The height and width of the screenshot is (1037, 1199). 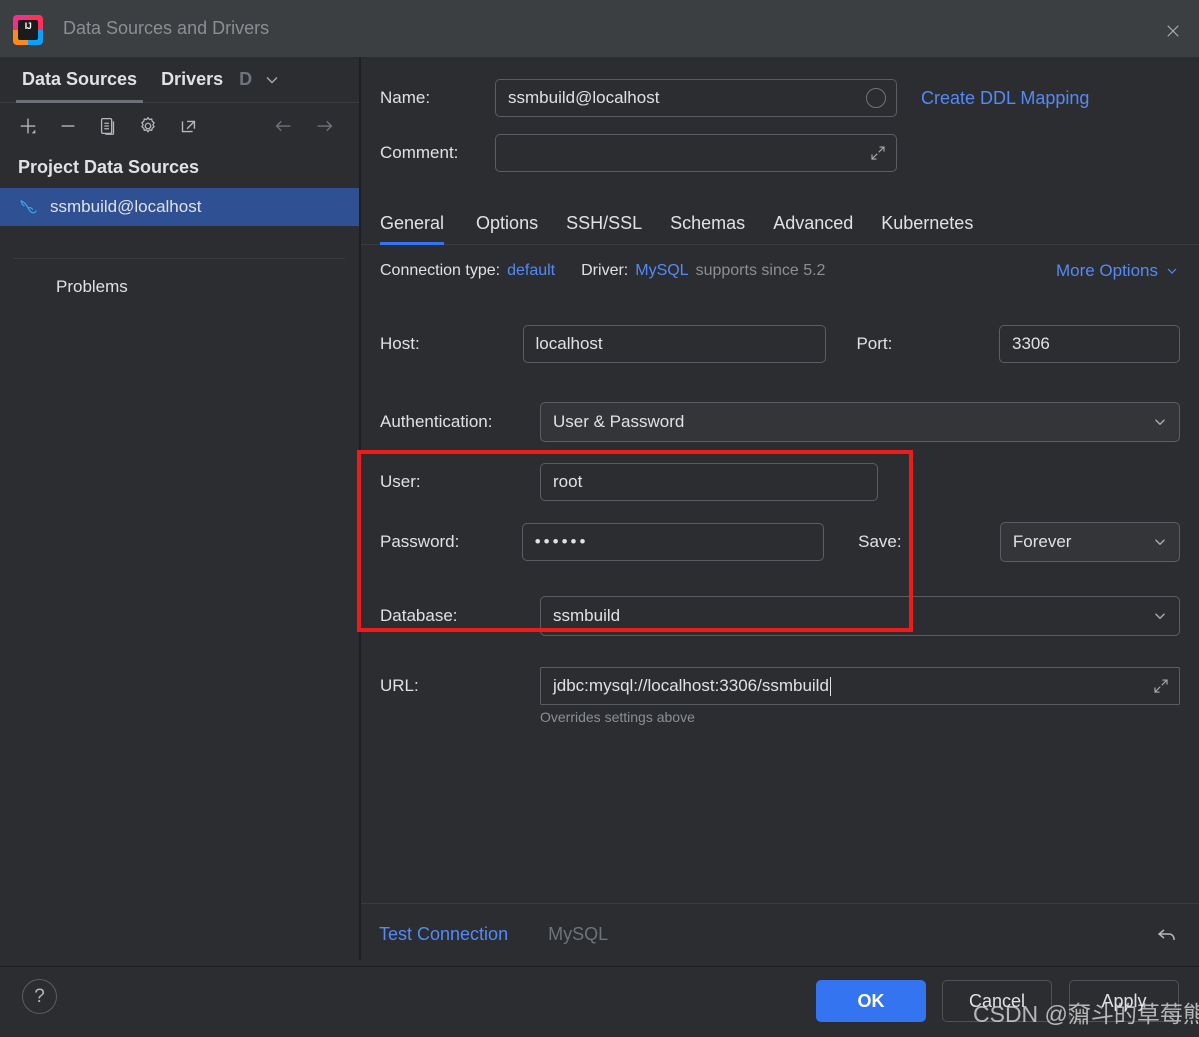 What do you see at coordinates (696, 98) in the screenshot?
I see `name-input: ssmbuild@localhost` at bounding box center [696, 98].